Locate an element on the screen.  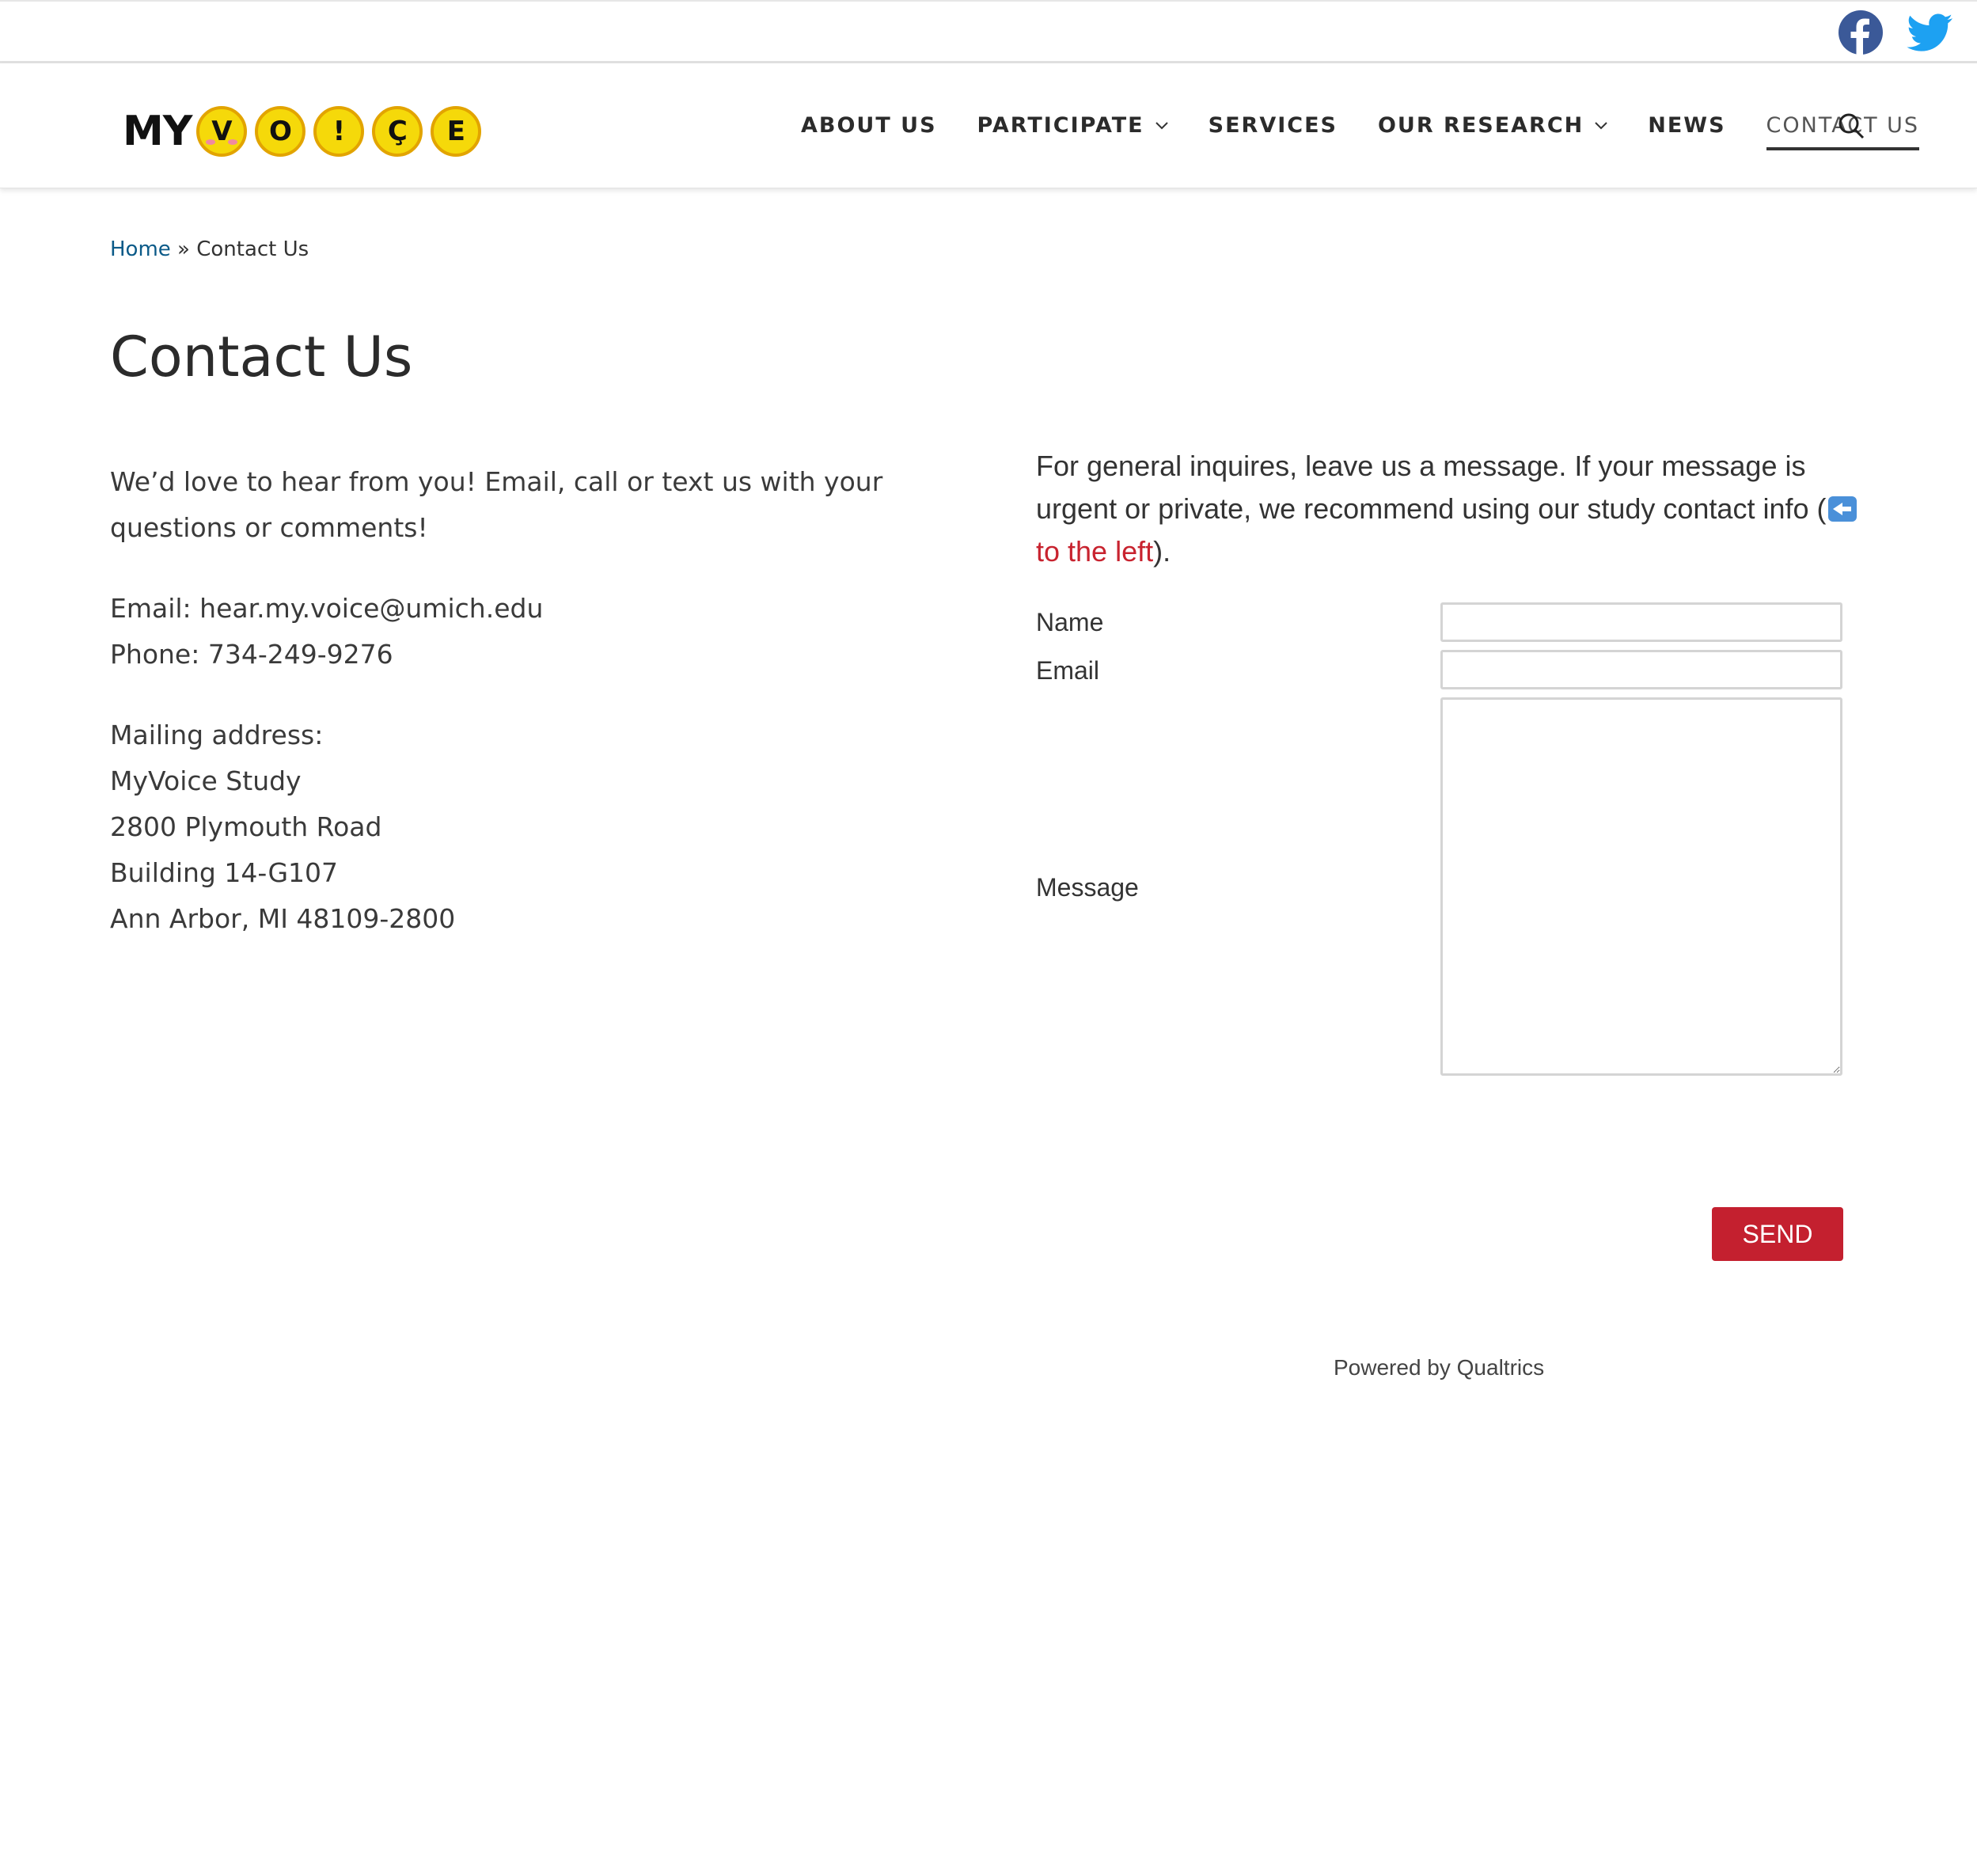
email-field is located at coordinates (1641, 669).